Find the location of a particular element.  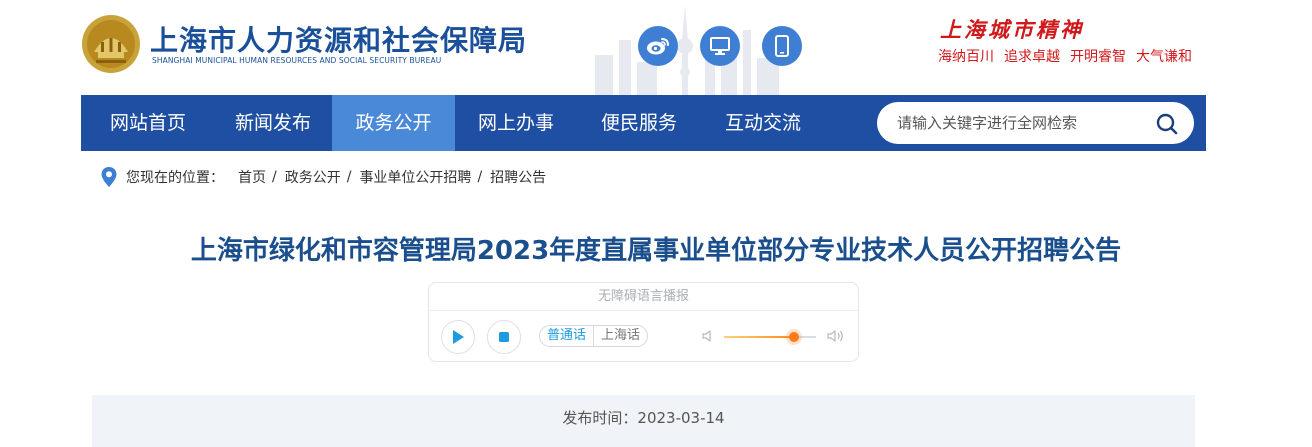

breadcrumb-recruitment-notice: 招聘公告 is located at coordinates (518, 177).